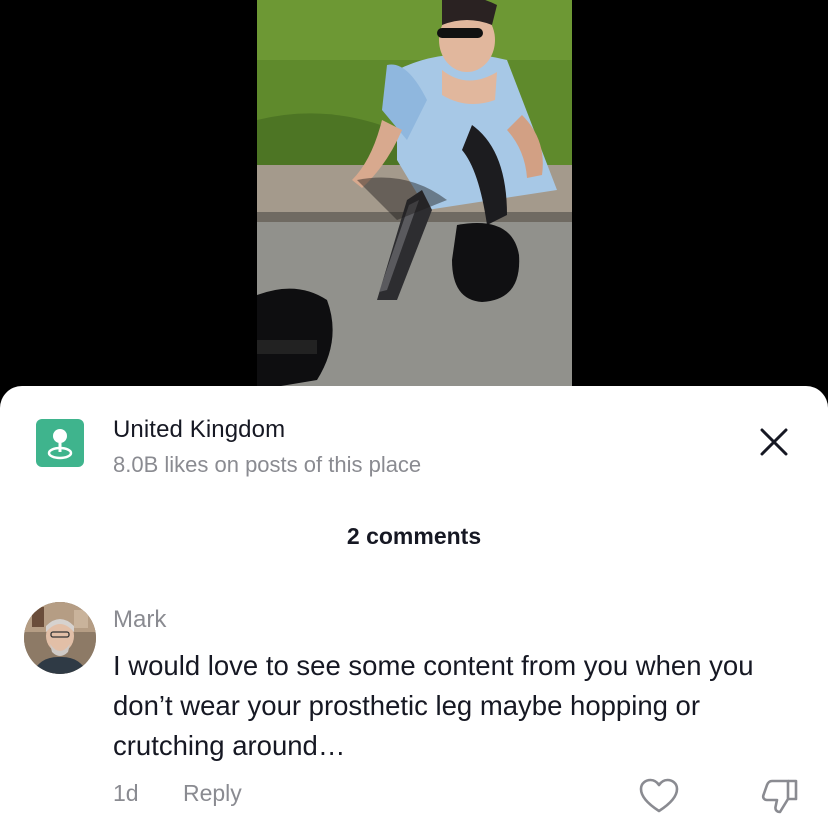 The height and width of the screenshot is (835, 828). Describe the element at coordinates (267, 464) in the screenshot. I see `location-stats: 8.0B likes on posts of this place` at that location.